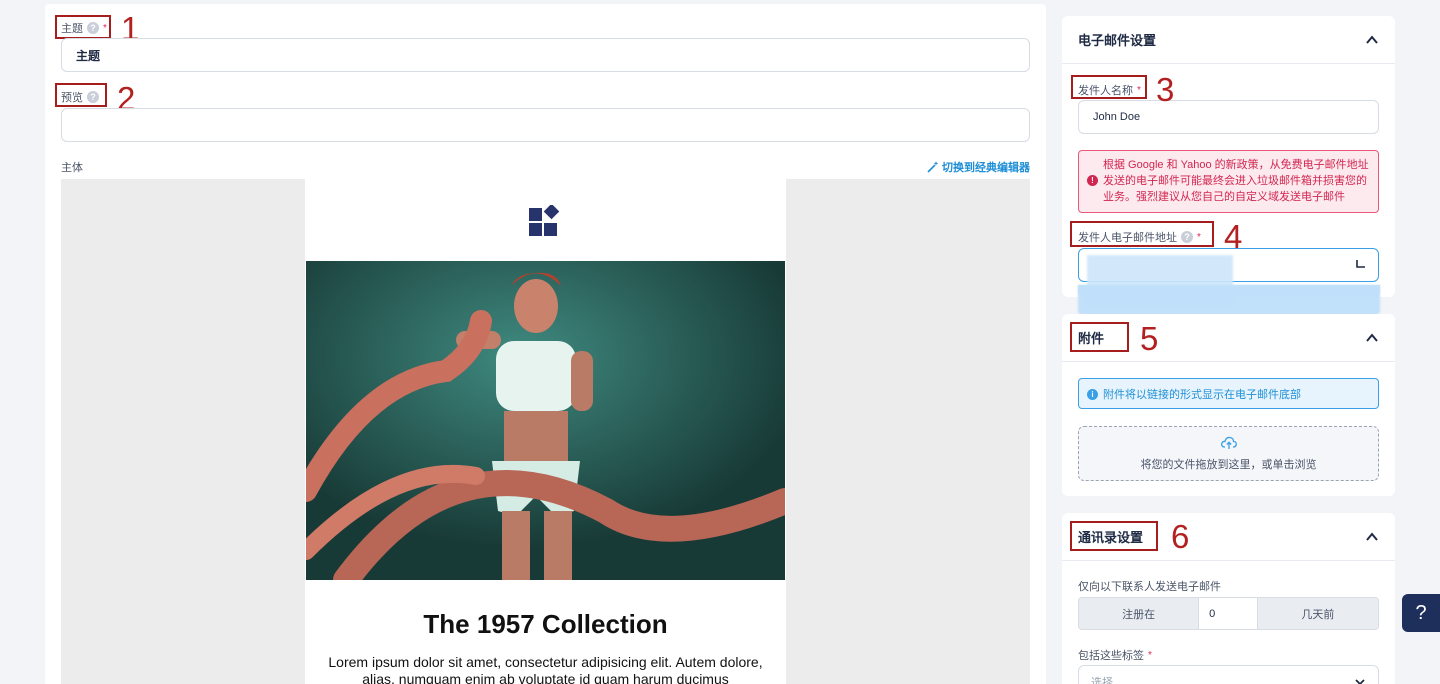 The width and height of the screenshot is (1440, 684). What do you see at coordinates (1228, 117) in the screenshot?
I see `sender-name-input: John Doe` at bounding box center [1228, 117].